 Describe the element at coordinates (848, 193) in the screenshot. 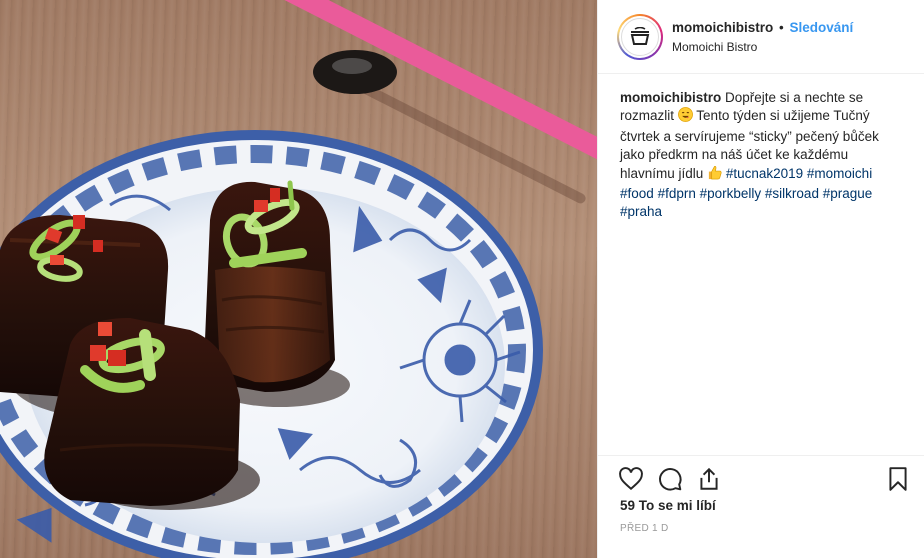

I see `hashtag-link: #prague` at that location.